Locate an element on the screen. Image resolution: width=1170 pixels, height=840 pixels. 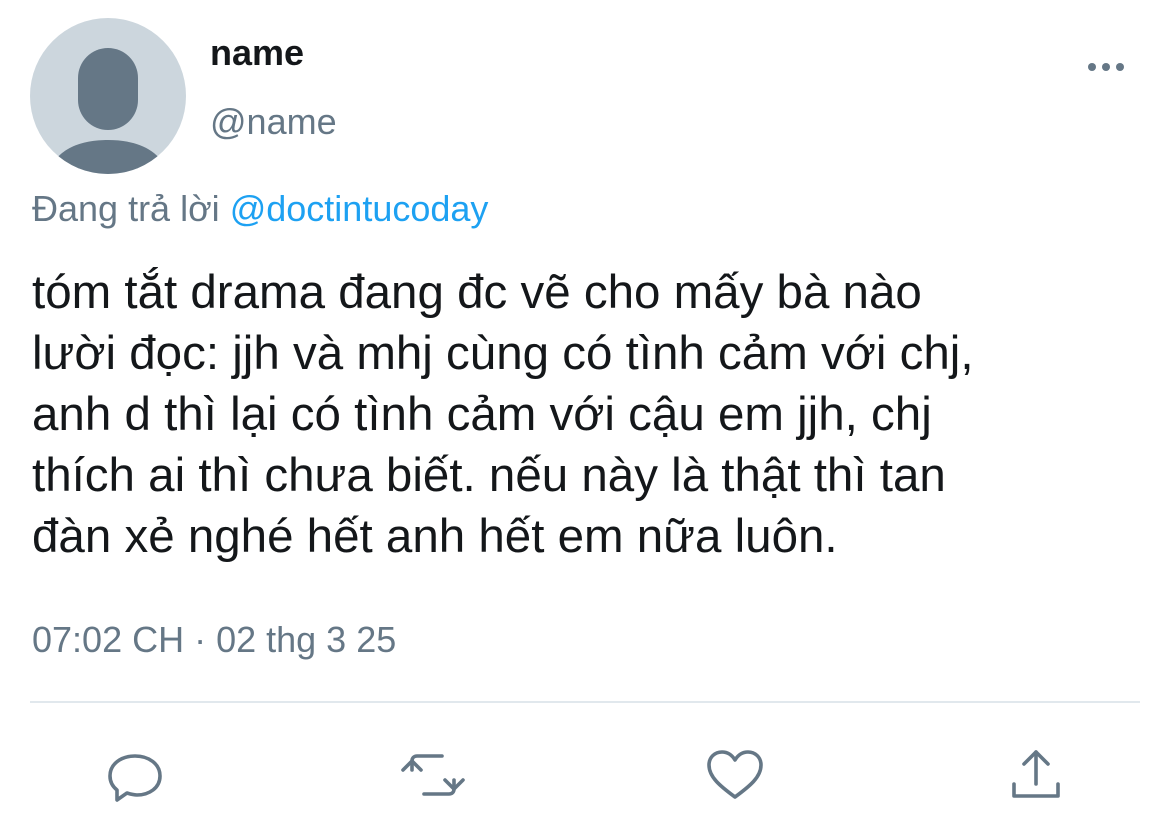
tweet-timestamp: 07:02 CH · 02 thg 3 25 is located at coordinates (214, 640).